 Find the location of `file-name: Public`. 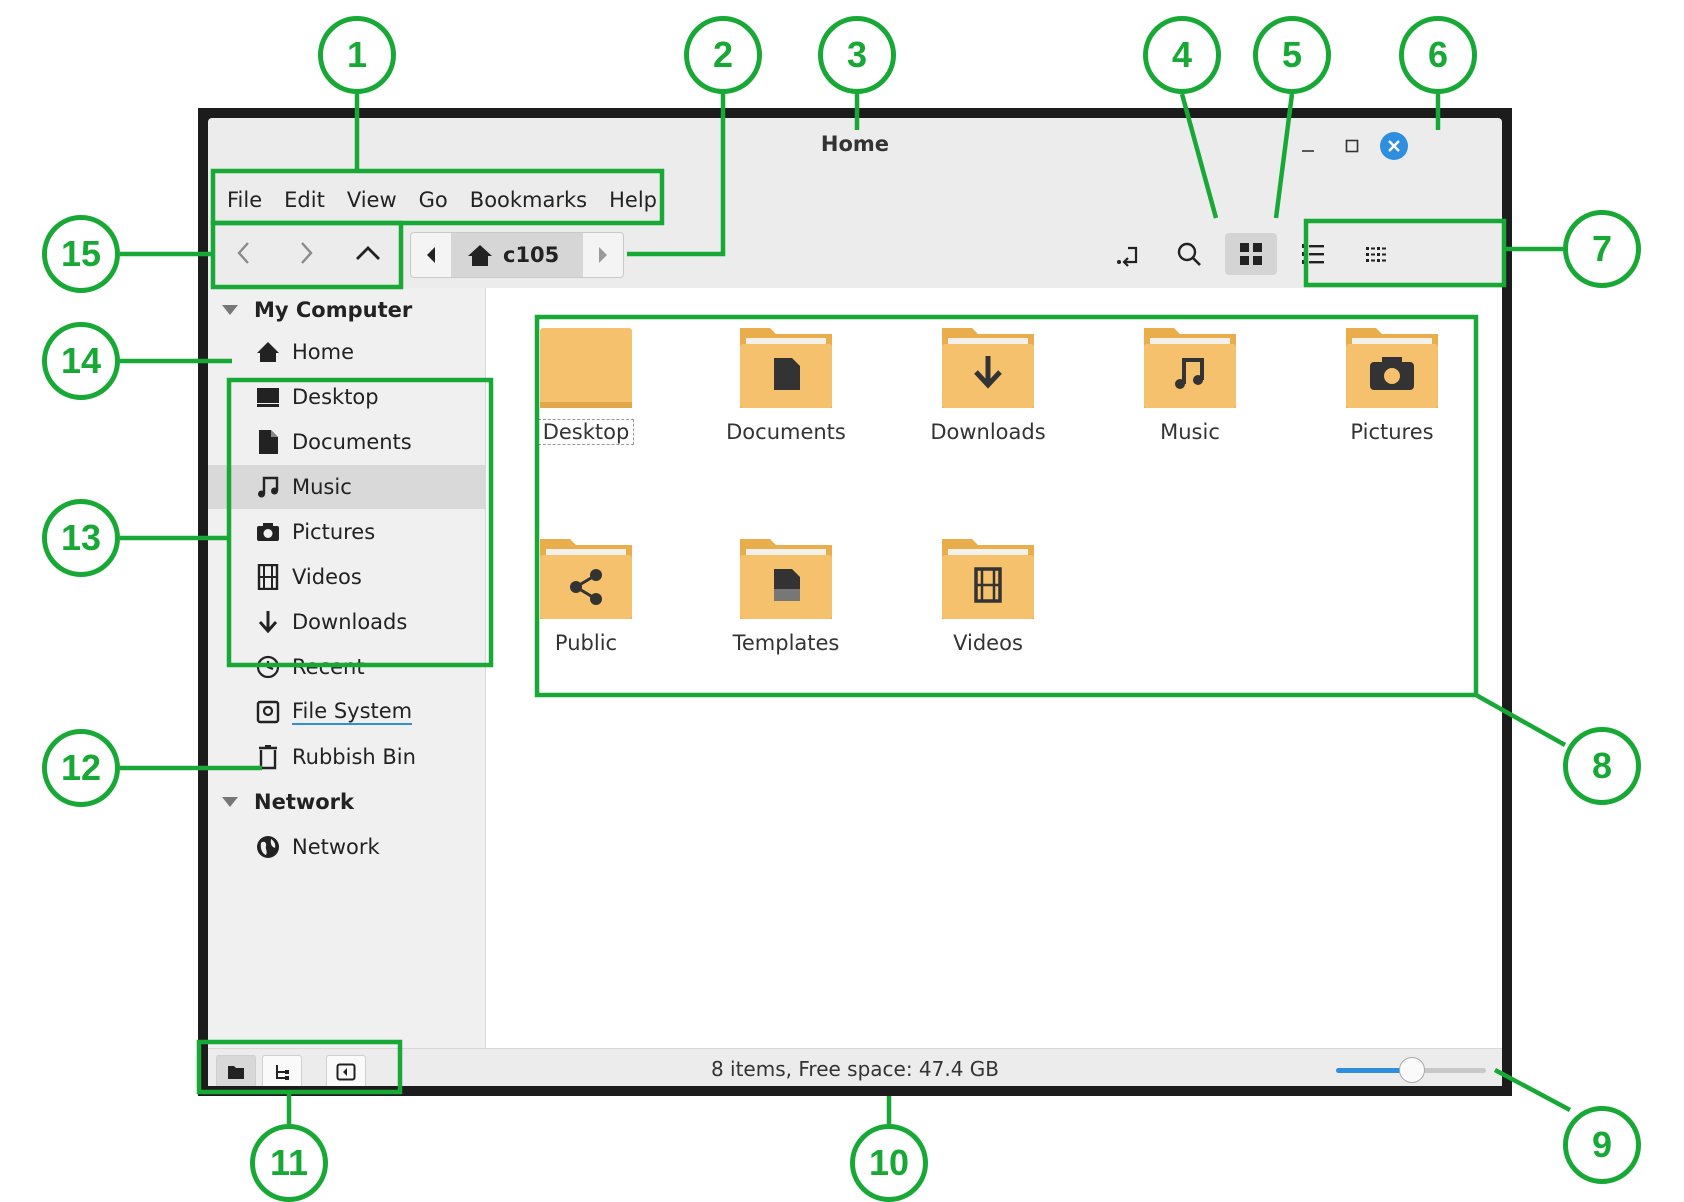

file-name: Public is located at coordinates (586, 643).